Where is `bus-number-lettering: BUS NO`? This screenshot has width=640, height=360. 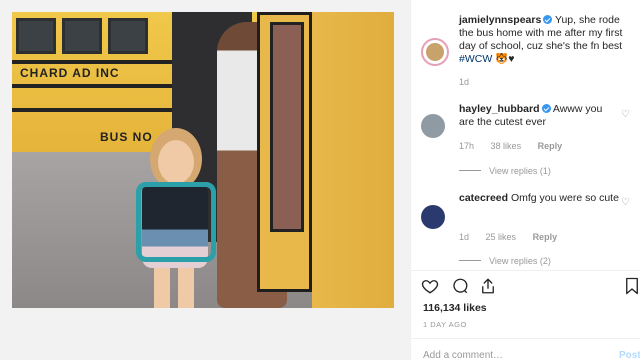 bus-number-lettering: BUS NO is located at coordinates (126, 137).